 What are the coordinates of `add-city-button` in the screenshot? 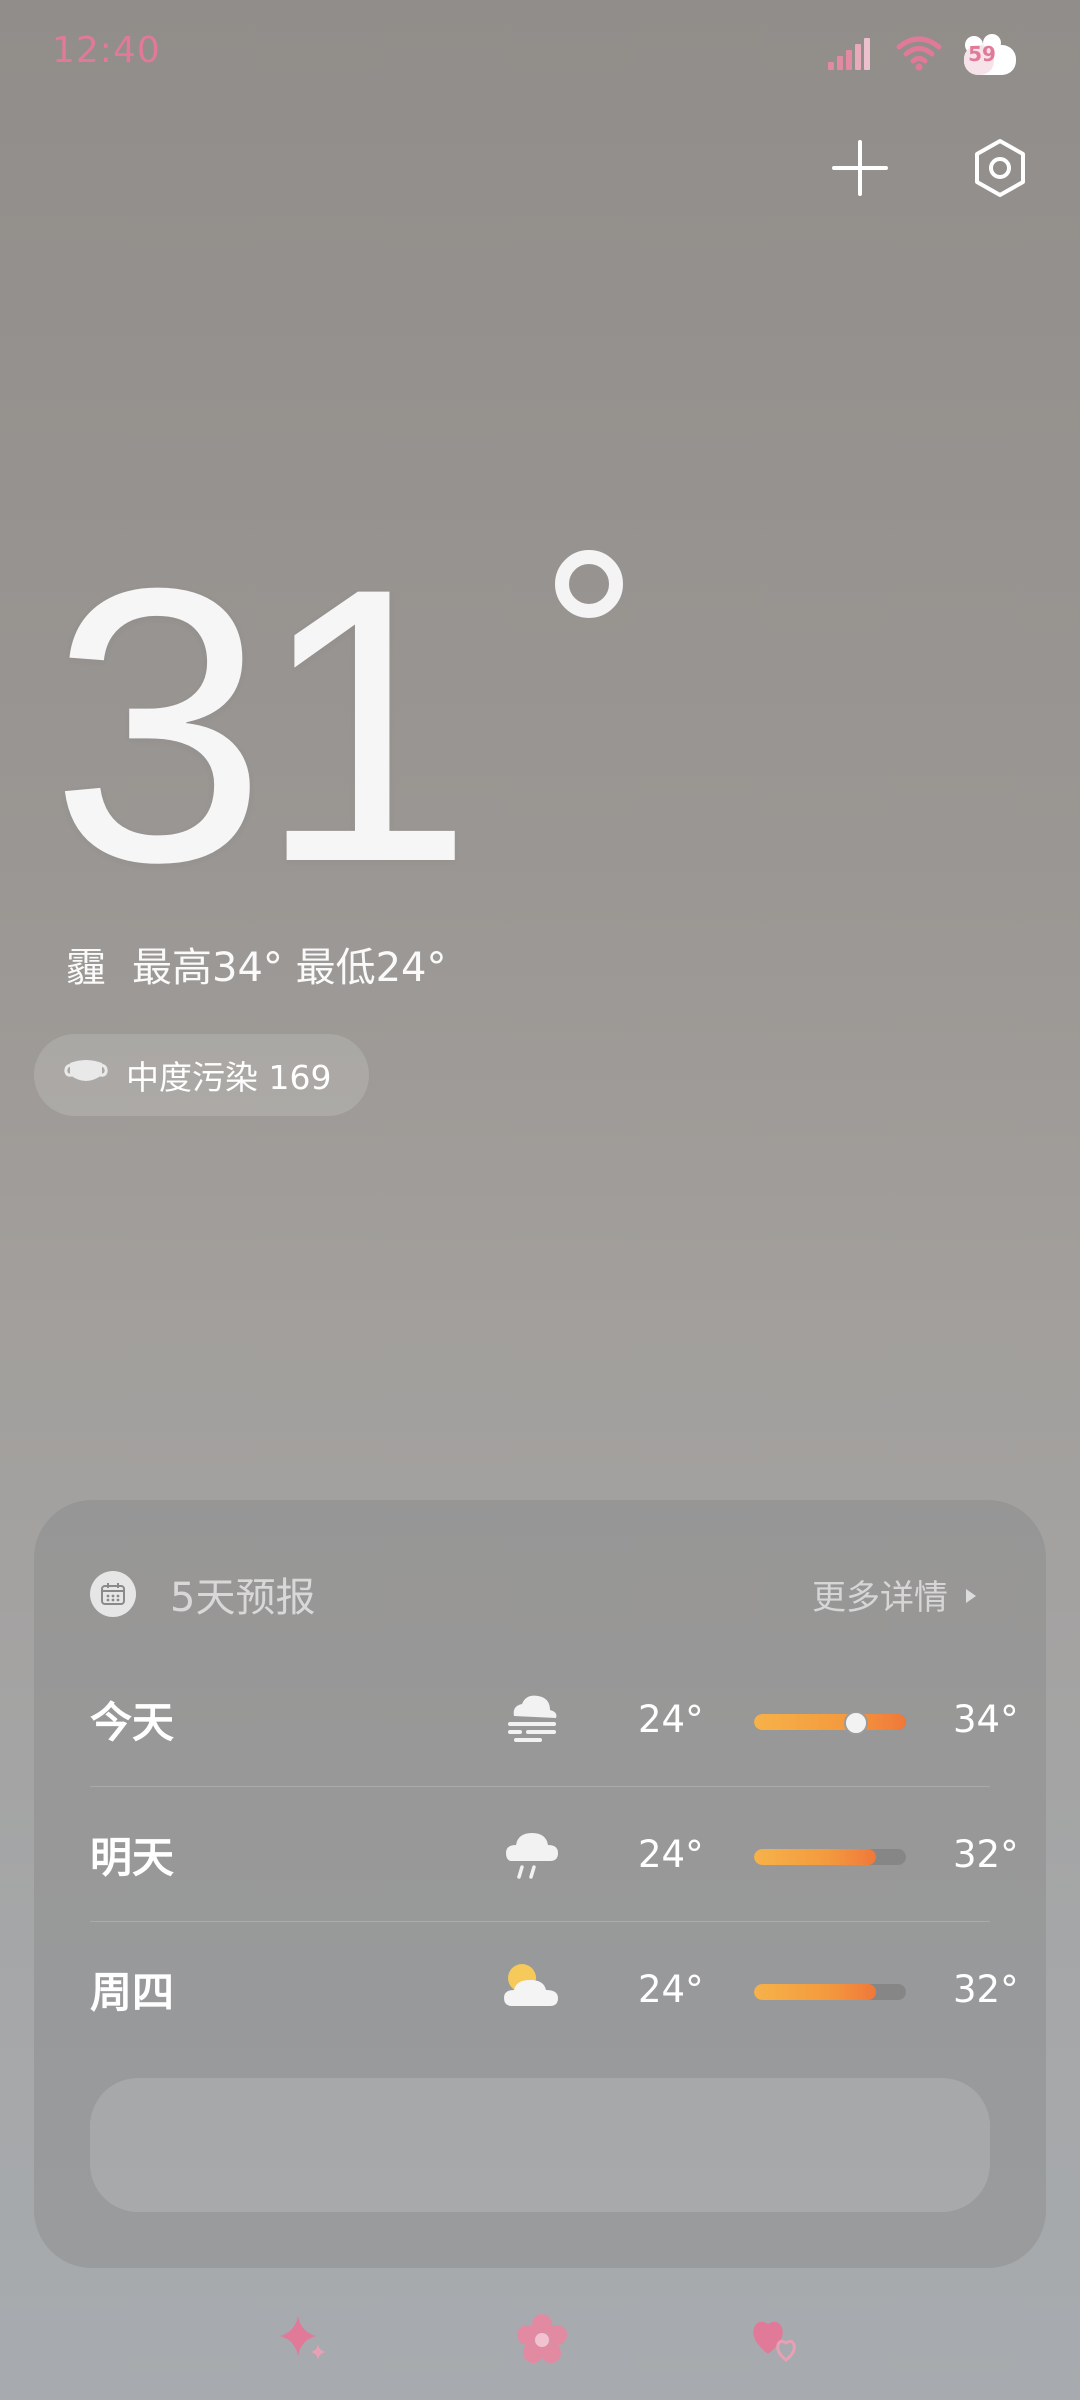 It's located at (860, 170).